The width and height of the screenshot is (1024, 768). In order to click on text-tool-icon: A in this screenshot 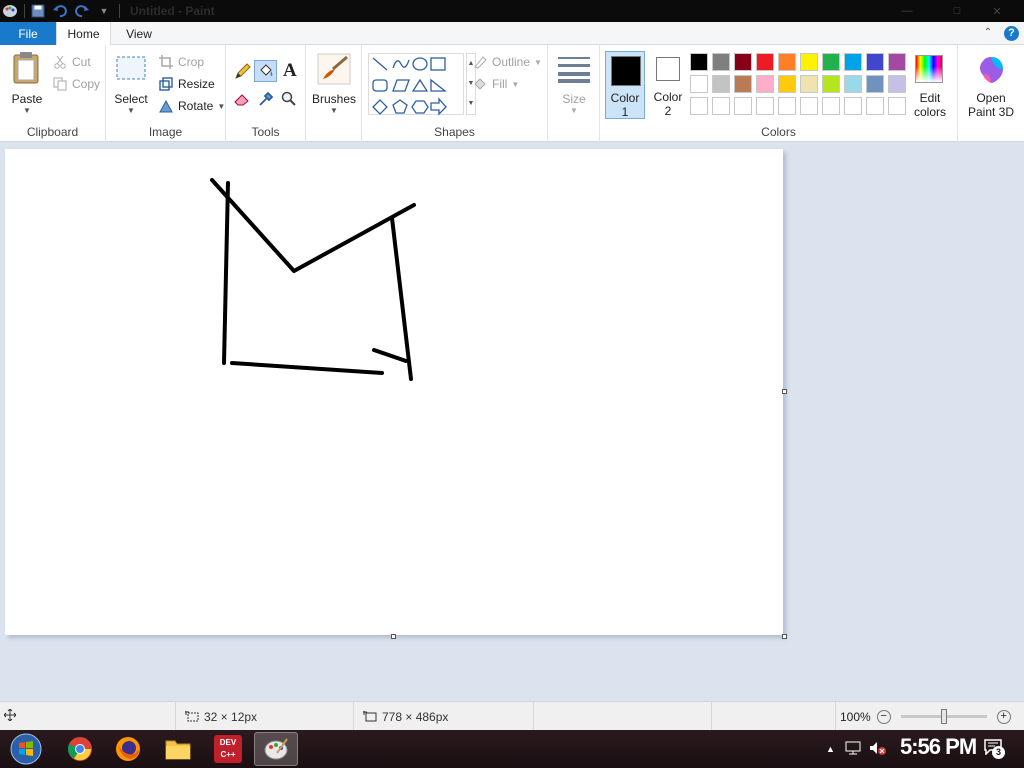, I will do `click(290, 71)`.